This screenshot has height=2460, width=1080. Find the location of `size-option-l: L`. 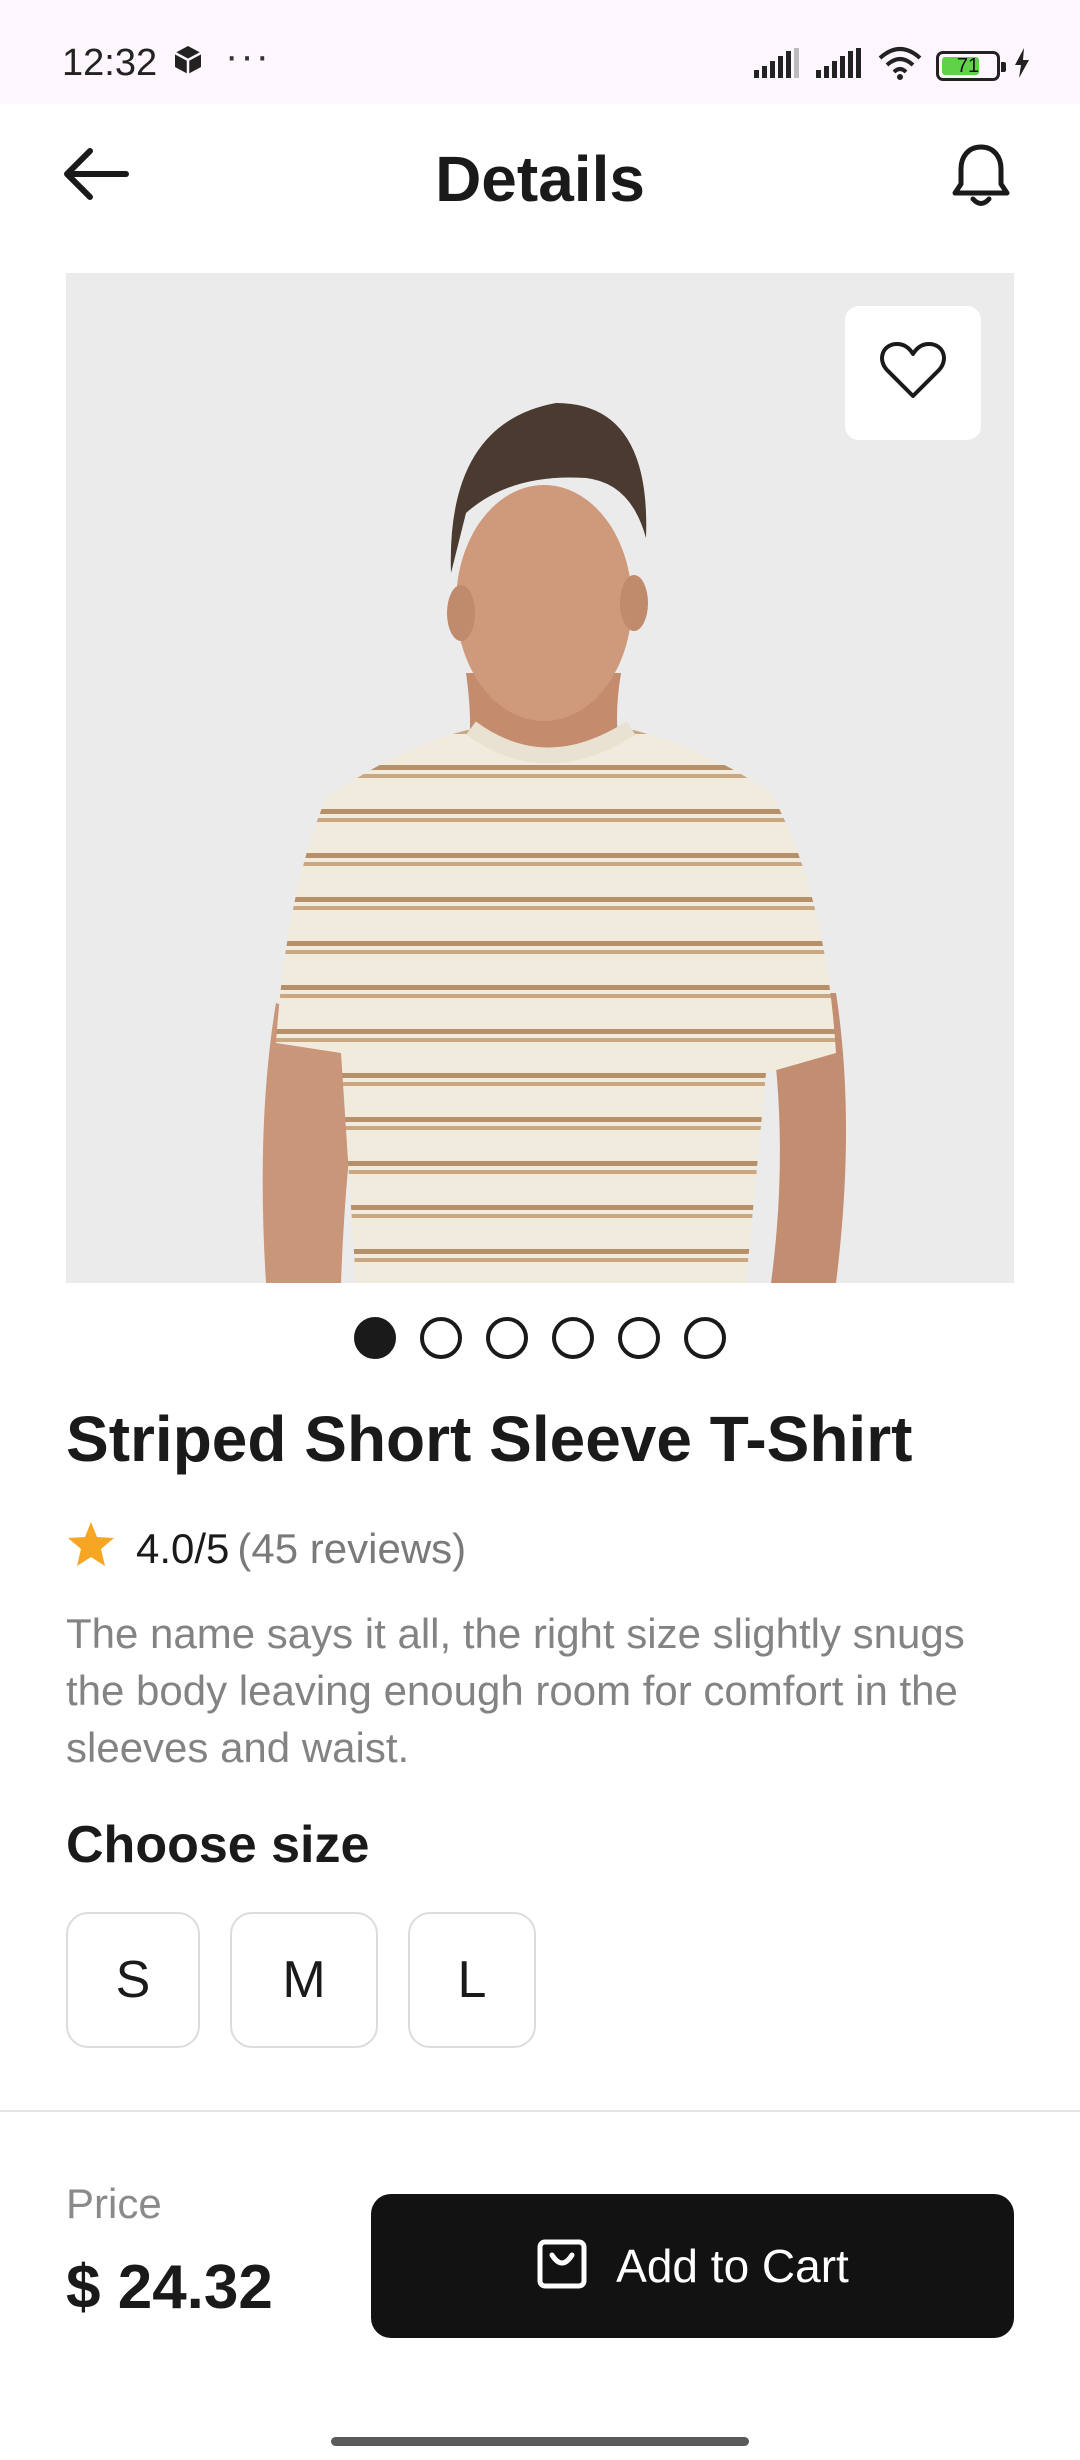

size-option-l: L is located at coordinates (472, 1980).